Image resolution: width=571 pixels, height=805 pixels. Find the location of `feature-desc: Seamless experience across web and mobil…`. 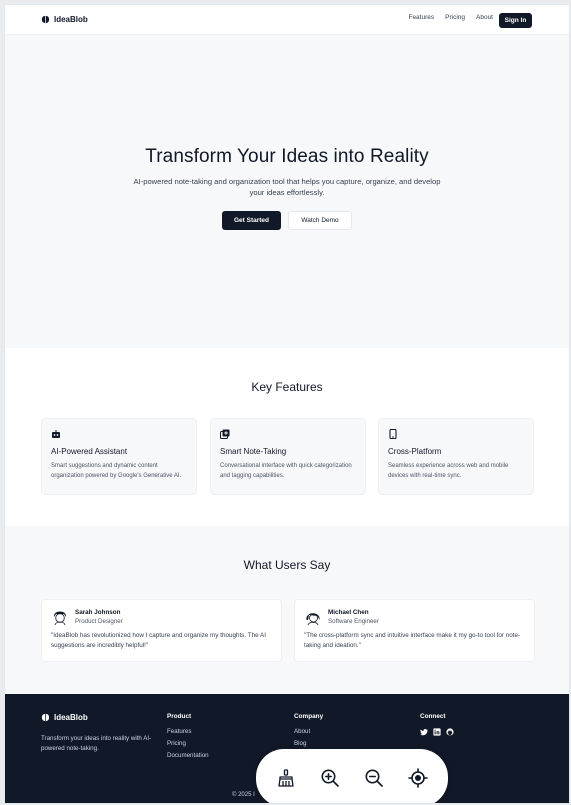

feature-desc: Seamless experience across web and mobil… is located at coordinates (448, 471).